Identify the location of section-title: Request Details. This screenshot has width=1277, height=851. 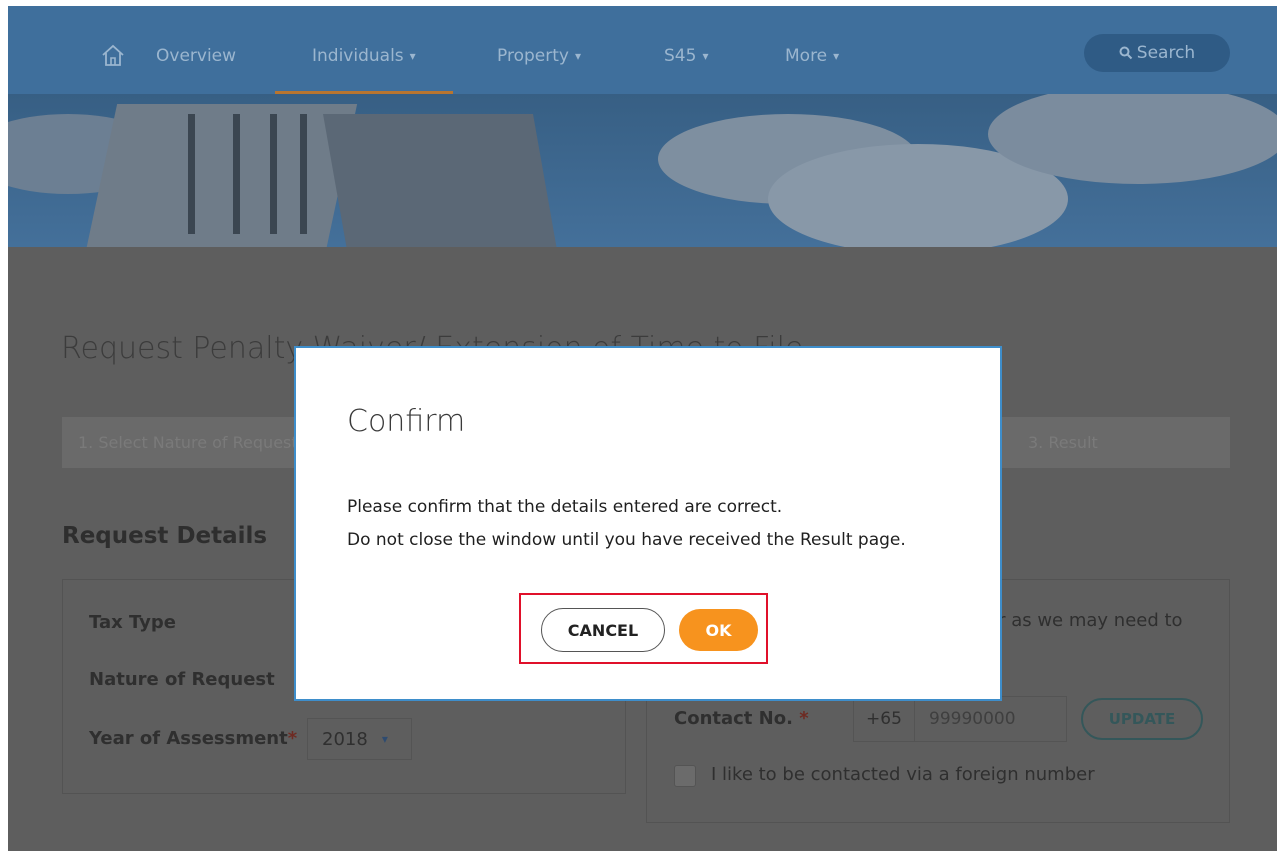
(165, 536).